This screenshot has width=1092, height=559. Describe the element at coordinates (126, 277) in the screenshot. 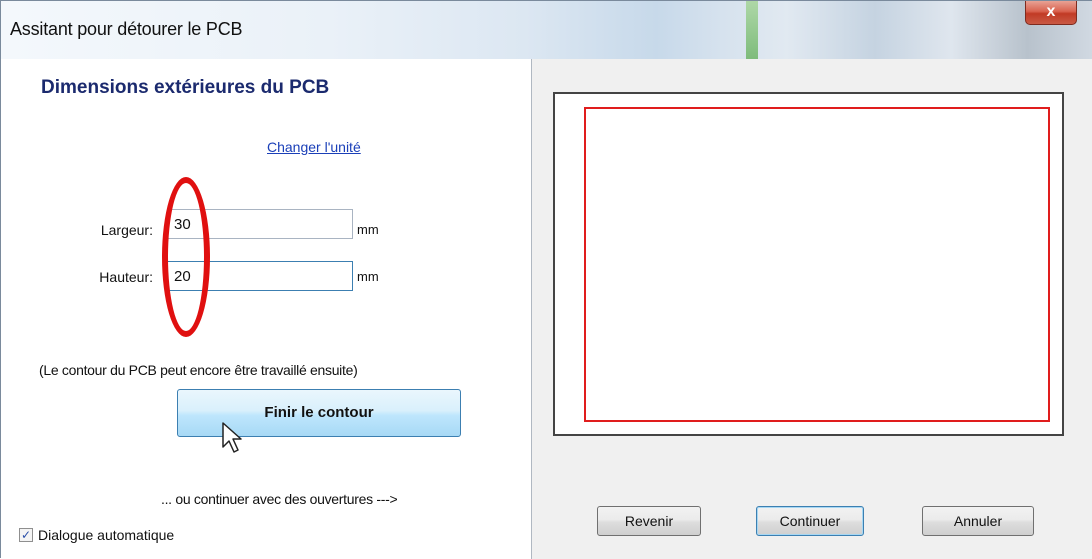

I see `height-label: Hauteur:` at that location.